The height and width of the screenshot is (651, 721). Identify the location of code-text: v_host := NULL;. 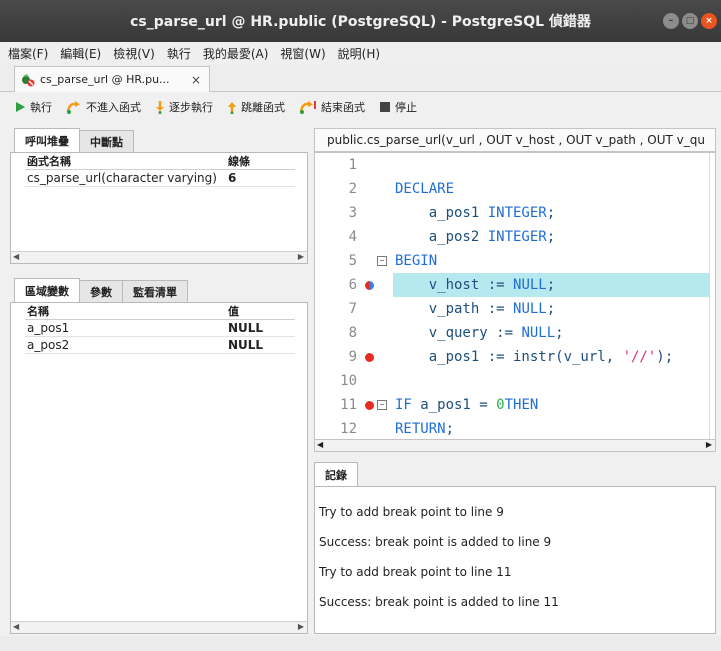
(554, 285).